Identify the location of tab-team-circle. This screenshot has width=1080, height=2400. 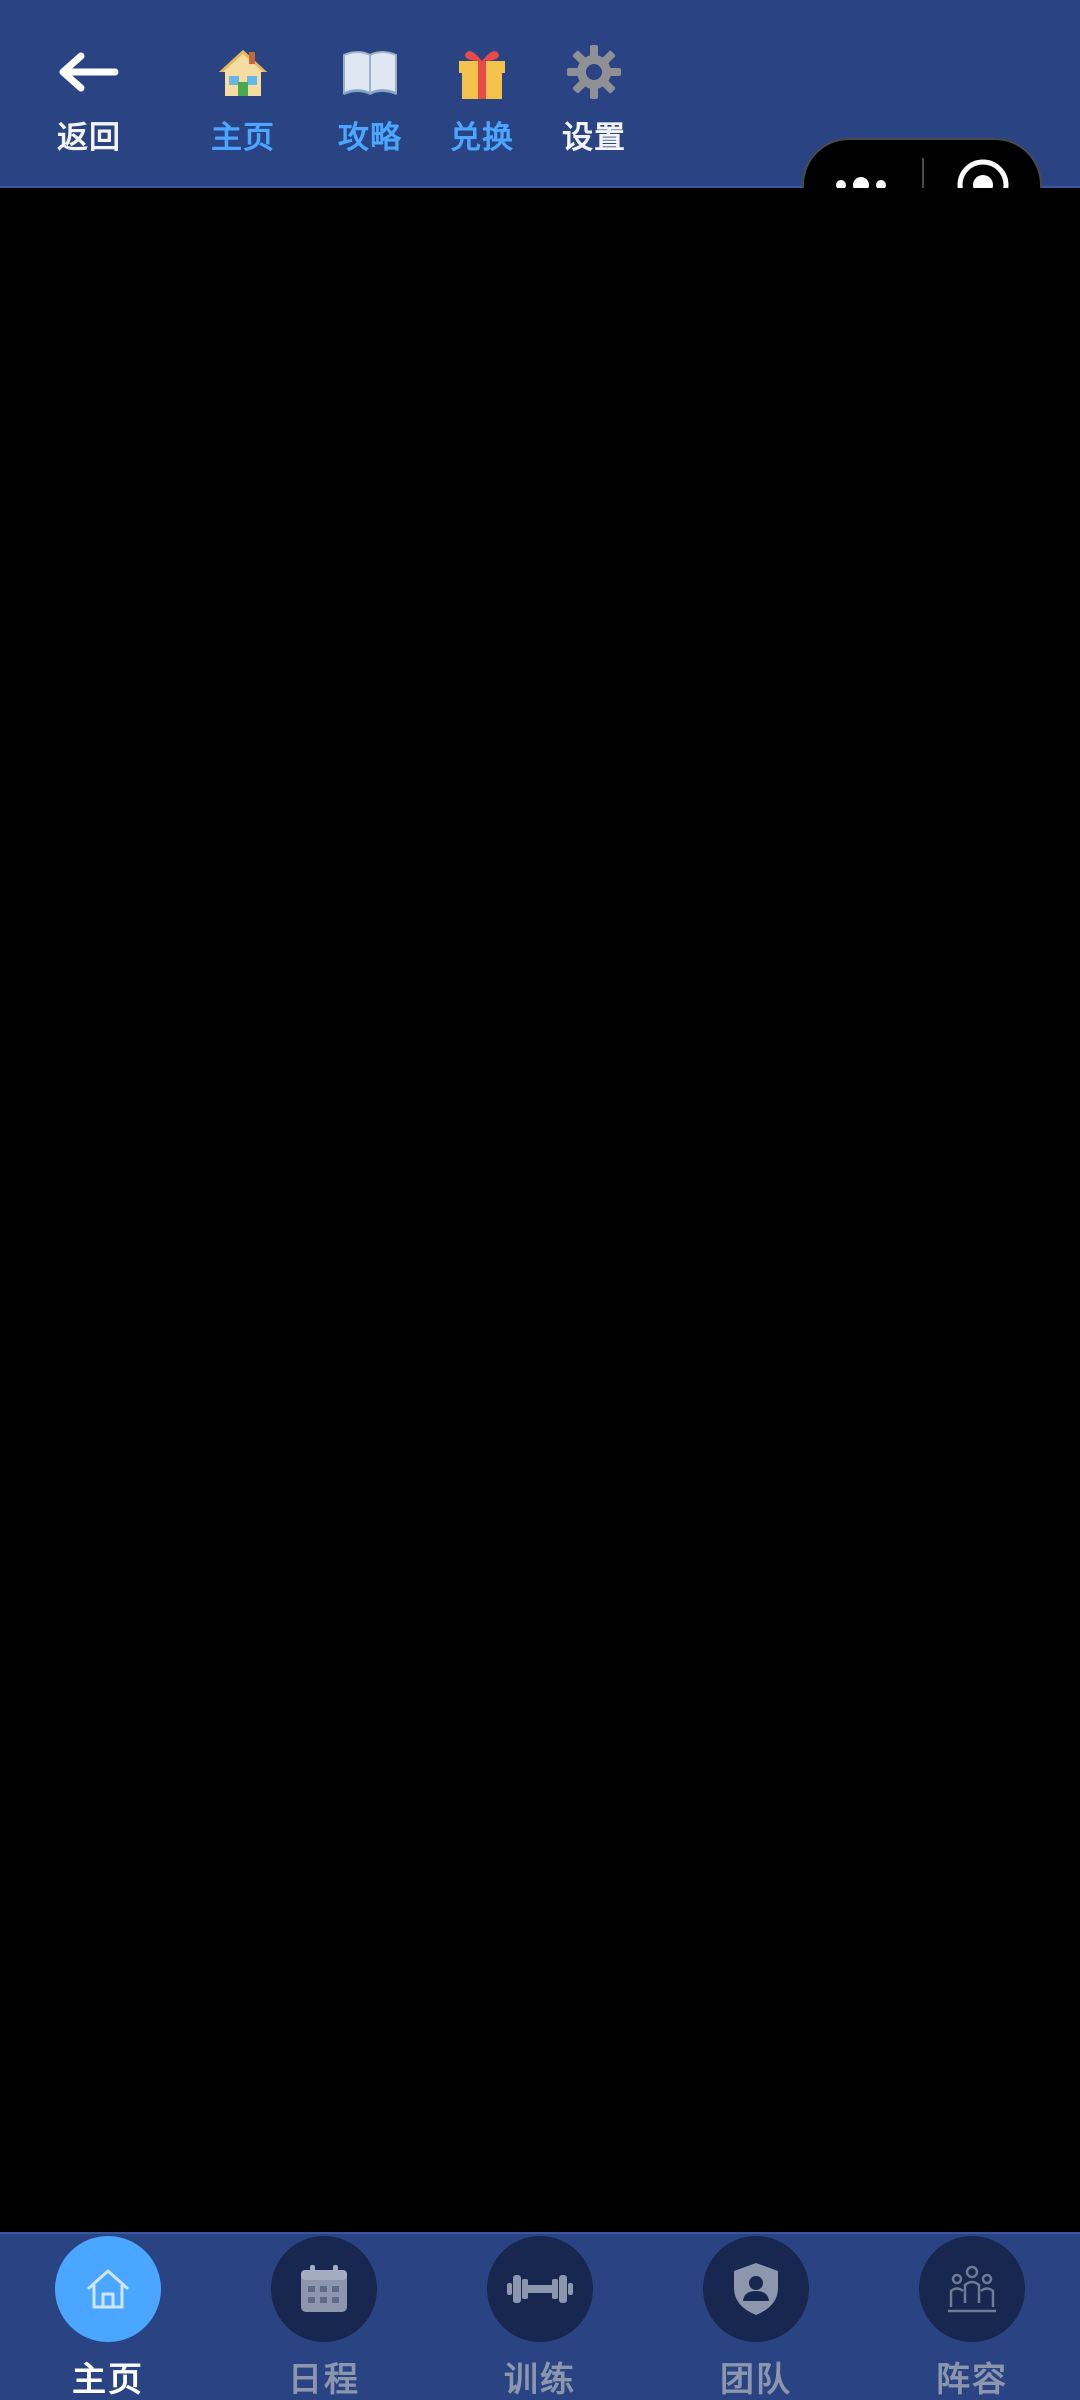
(756, 2289).